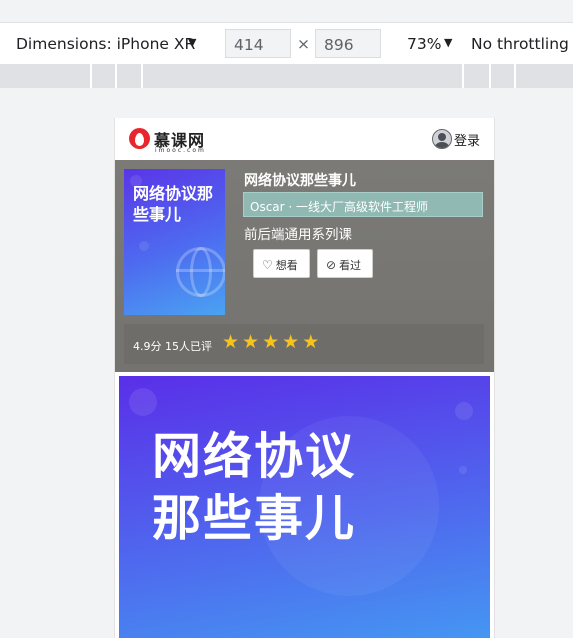 Image resolution: width=573 pixels, height=638 pixels. Describe the element at coordinates (348, 43) in the screenshot. I see `height-input: 896` at that location.